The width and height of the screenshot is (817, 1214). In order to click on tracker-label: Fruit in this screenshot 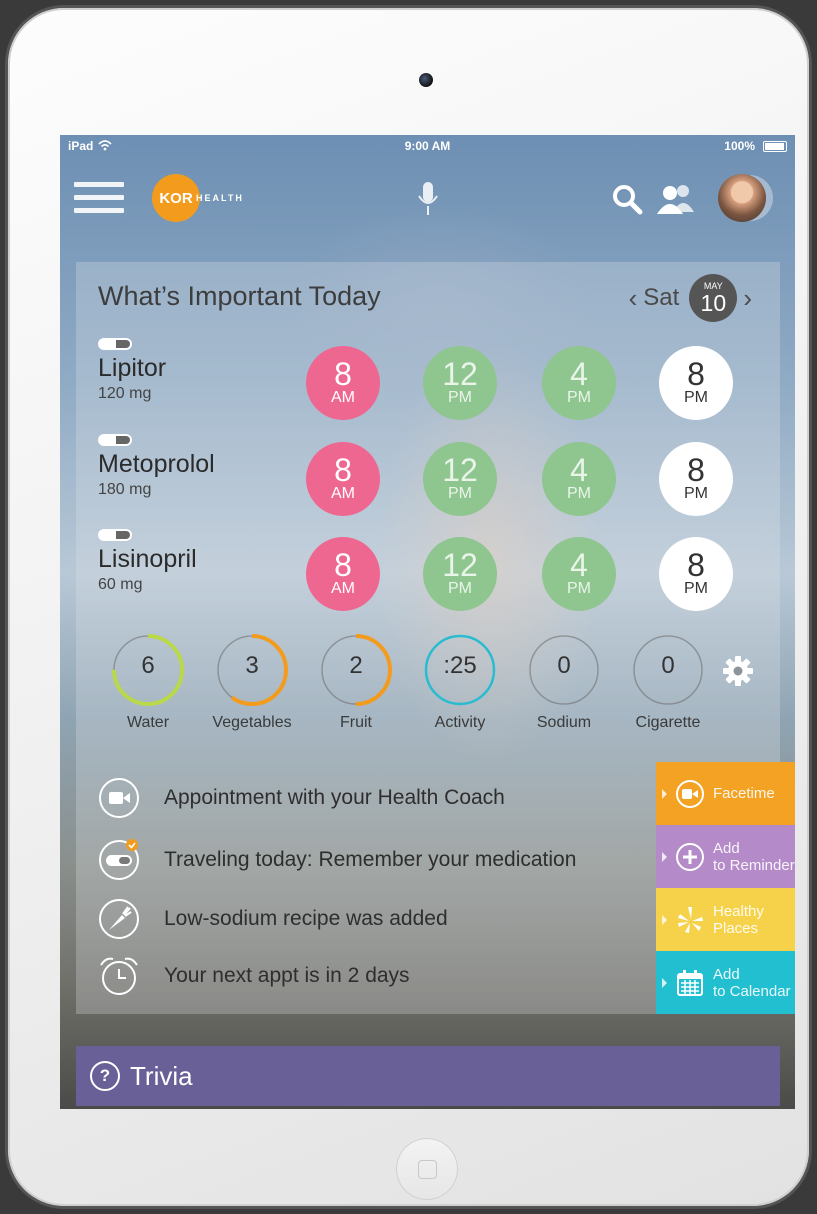, I will do `click(356, 722)`.